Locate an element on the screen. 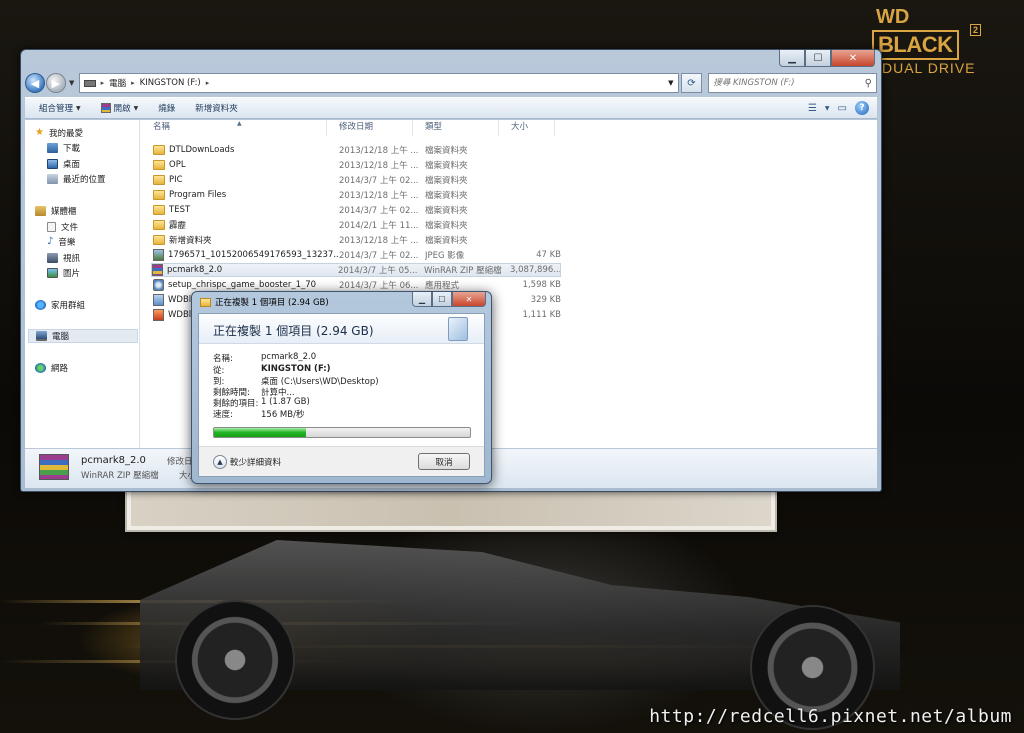 The height and width of the screenshot is (733, 1024). details-modified-label: 修改日 is located at coordinates (180, 462).